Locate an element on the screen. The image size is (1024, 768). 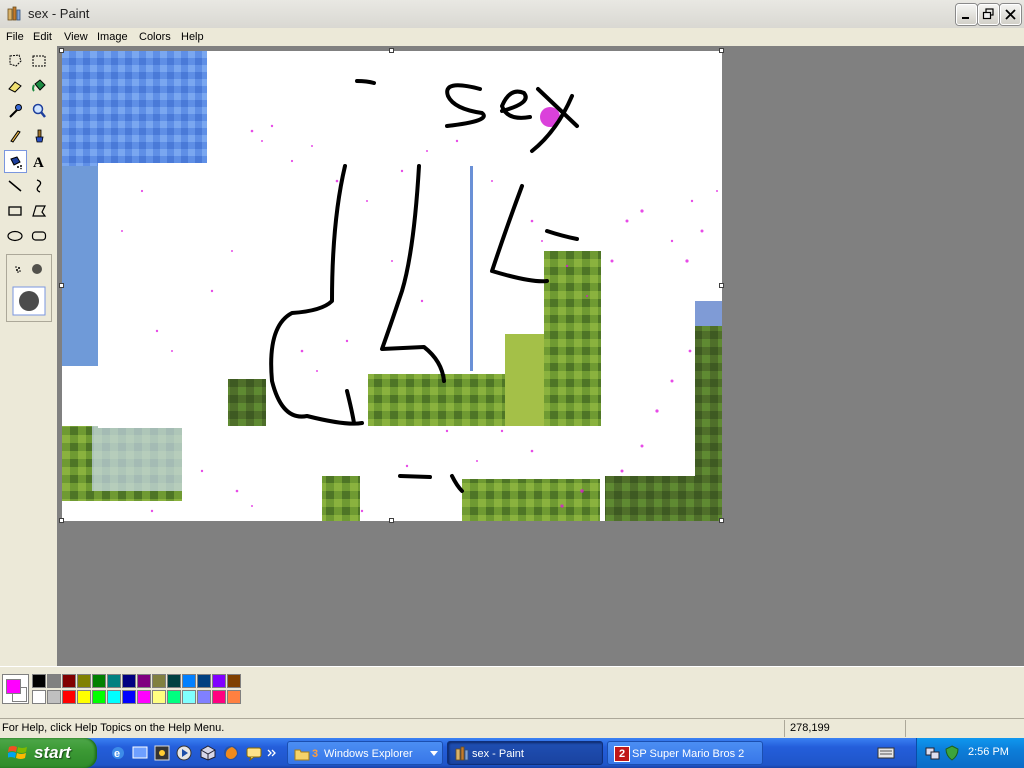
rounded-rect-tool is located at coordinates (39, 236).